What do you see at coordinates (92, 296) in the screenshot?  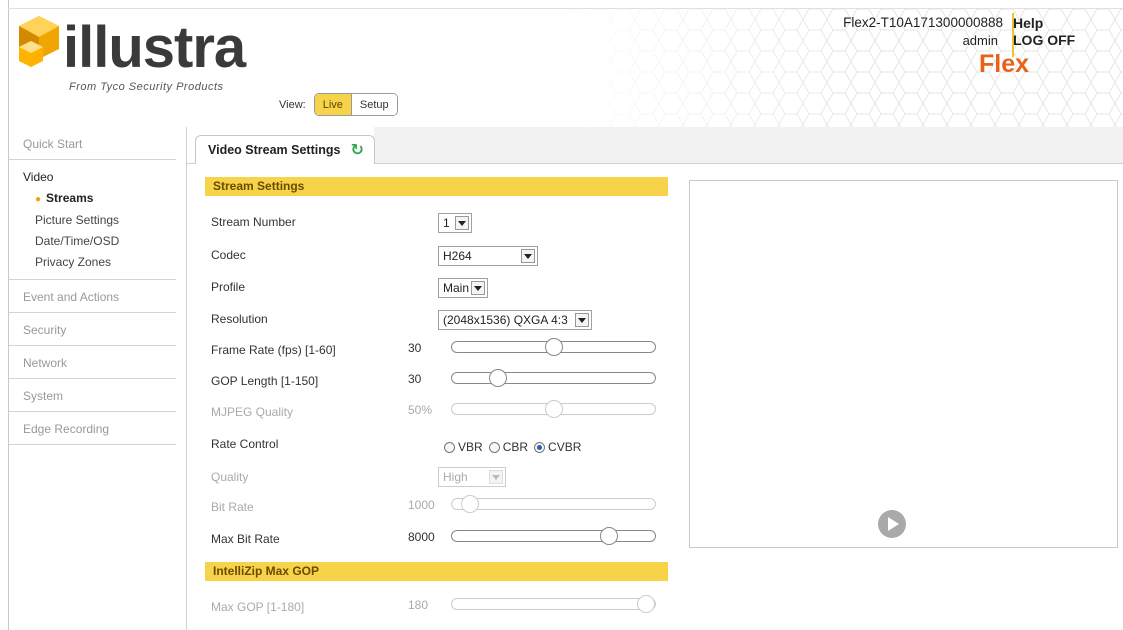 I see `nav-event-actions: Event and Actions` at bounding box center [92, 296].